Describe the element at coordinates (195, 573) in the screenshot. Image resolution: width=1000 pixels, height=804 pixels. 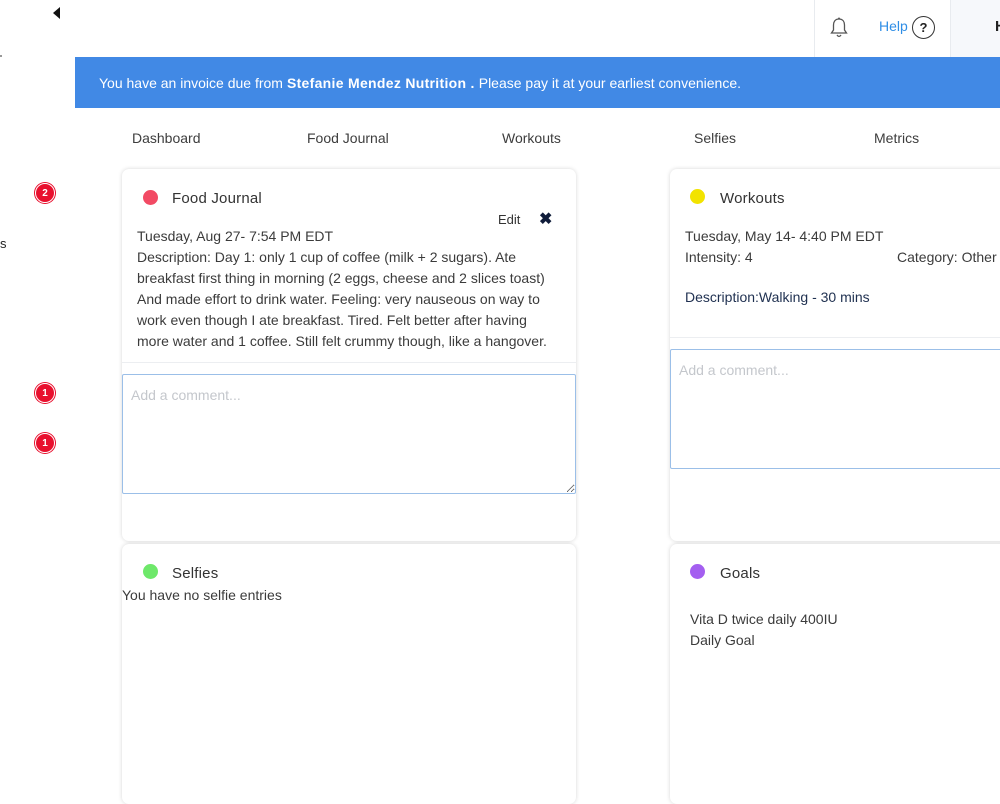
I see `card-title: Selfies` at that location.